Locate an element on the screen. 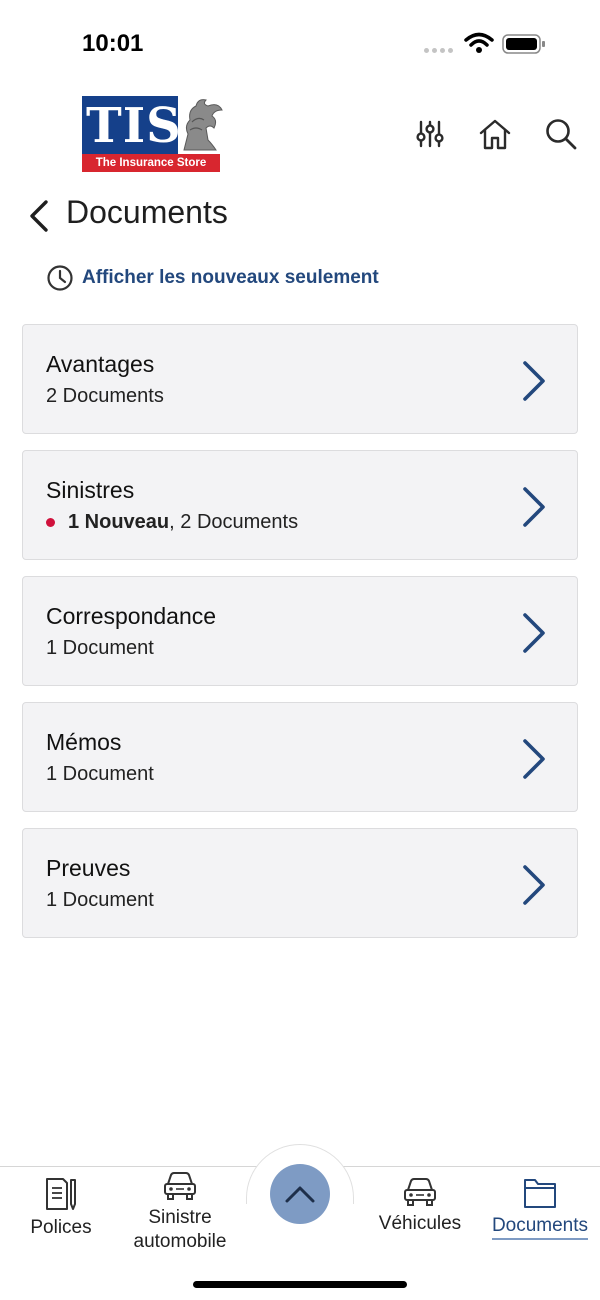  category-title: Preuves is located at coordinates (88, 868).